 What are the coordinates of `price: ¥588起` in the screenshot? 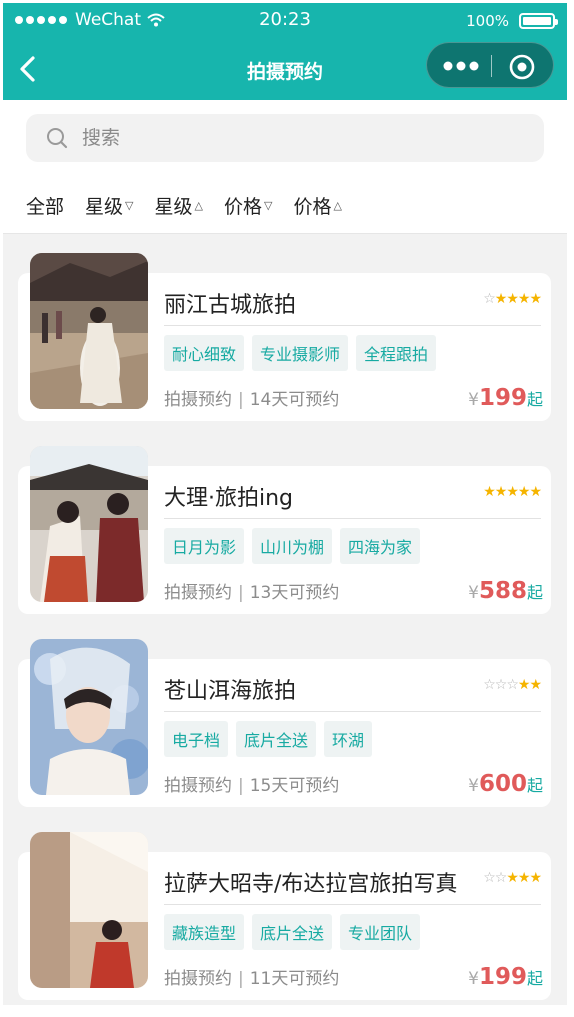 It's located at (505, 591).